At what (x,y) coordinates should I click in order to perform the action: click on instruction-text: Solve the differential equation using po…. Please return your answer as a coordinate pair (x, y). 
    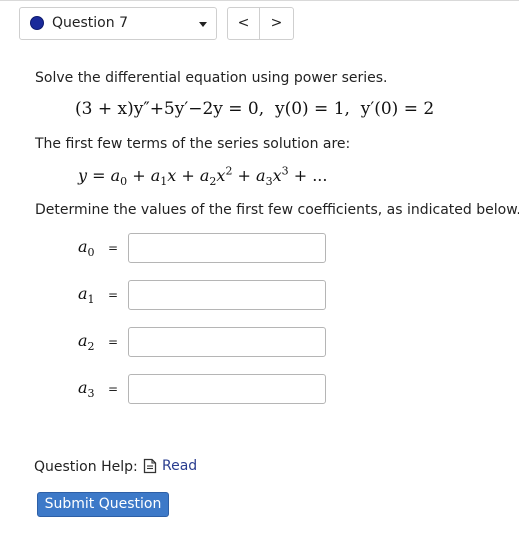
    Looking at the image, I should click on (211, 78).